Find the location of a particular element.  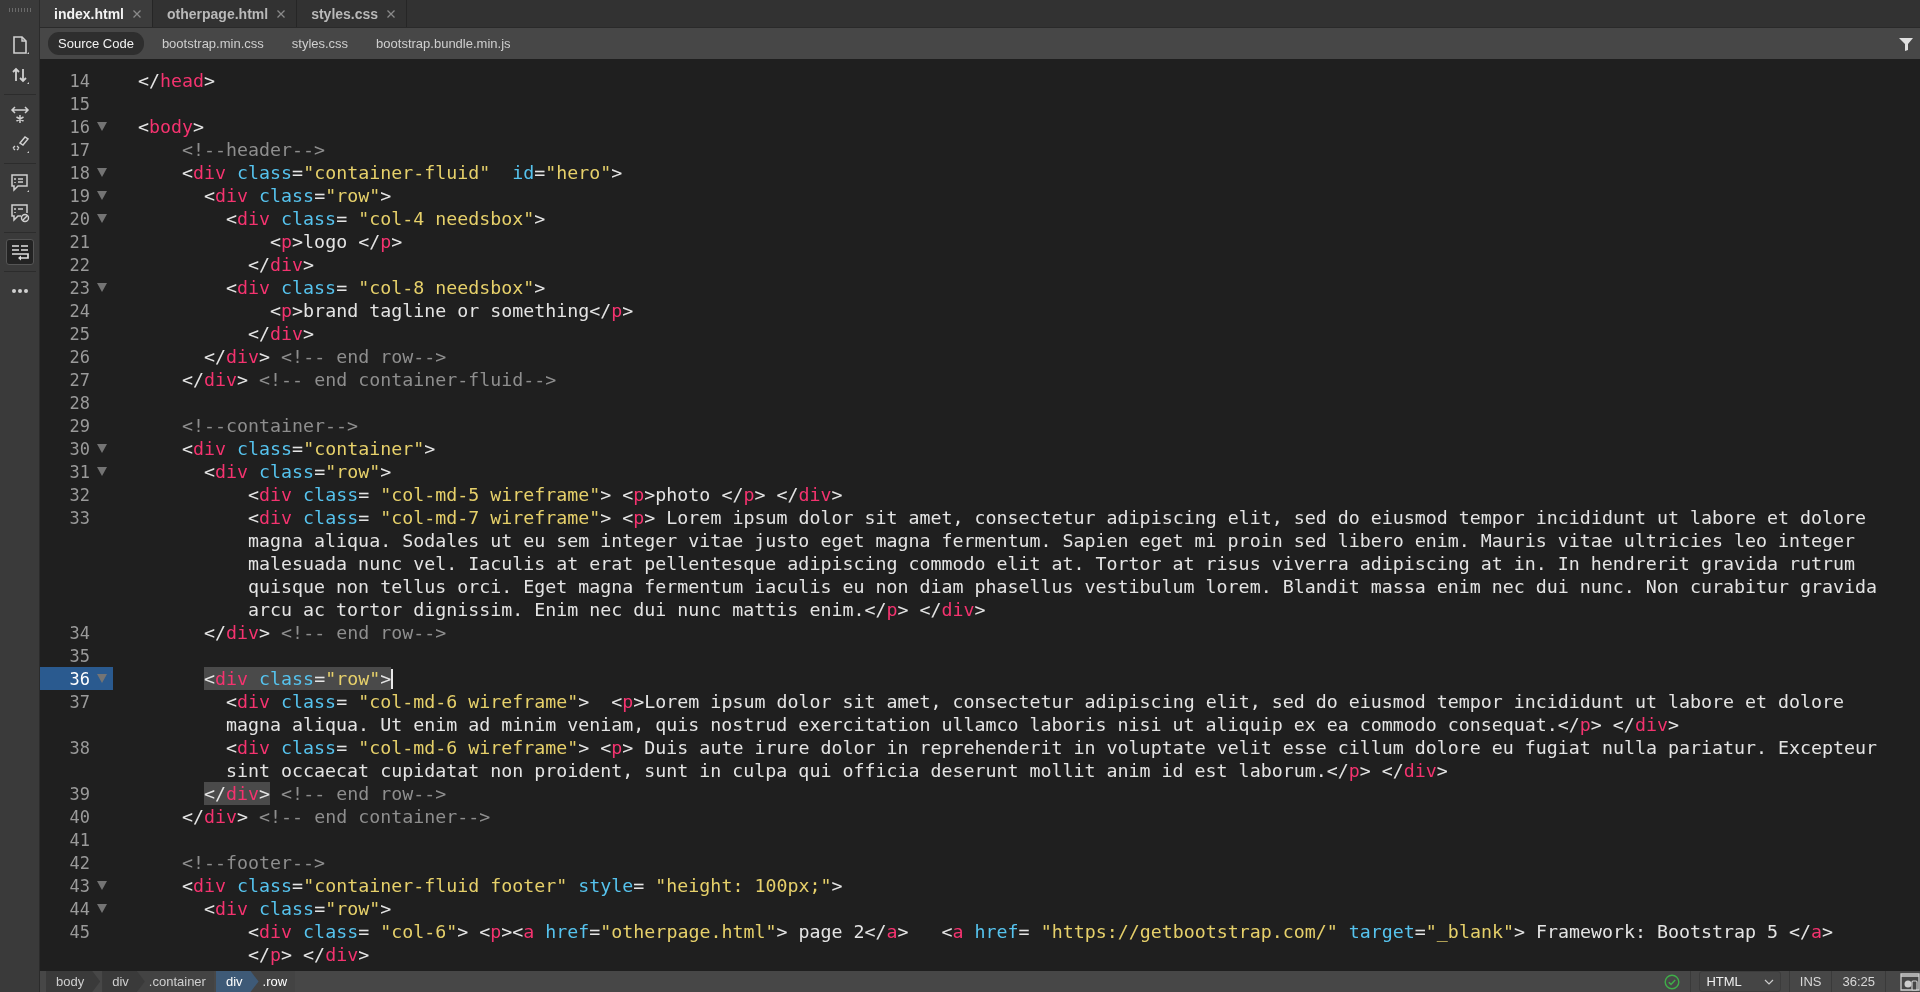

code-line: </div> <!-- end container-fluid--> is located at coordinates (369, 379).